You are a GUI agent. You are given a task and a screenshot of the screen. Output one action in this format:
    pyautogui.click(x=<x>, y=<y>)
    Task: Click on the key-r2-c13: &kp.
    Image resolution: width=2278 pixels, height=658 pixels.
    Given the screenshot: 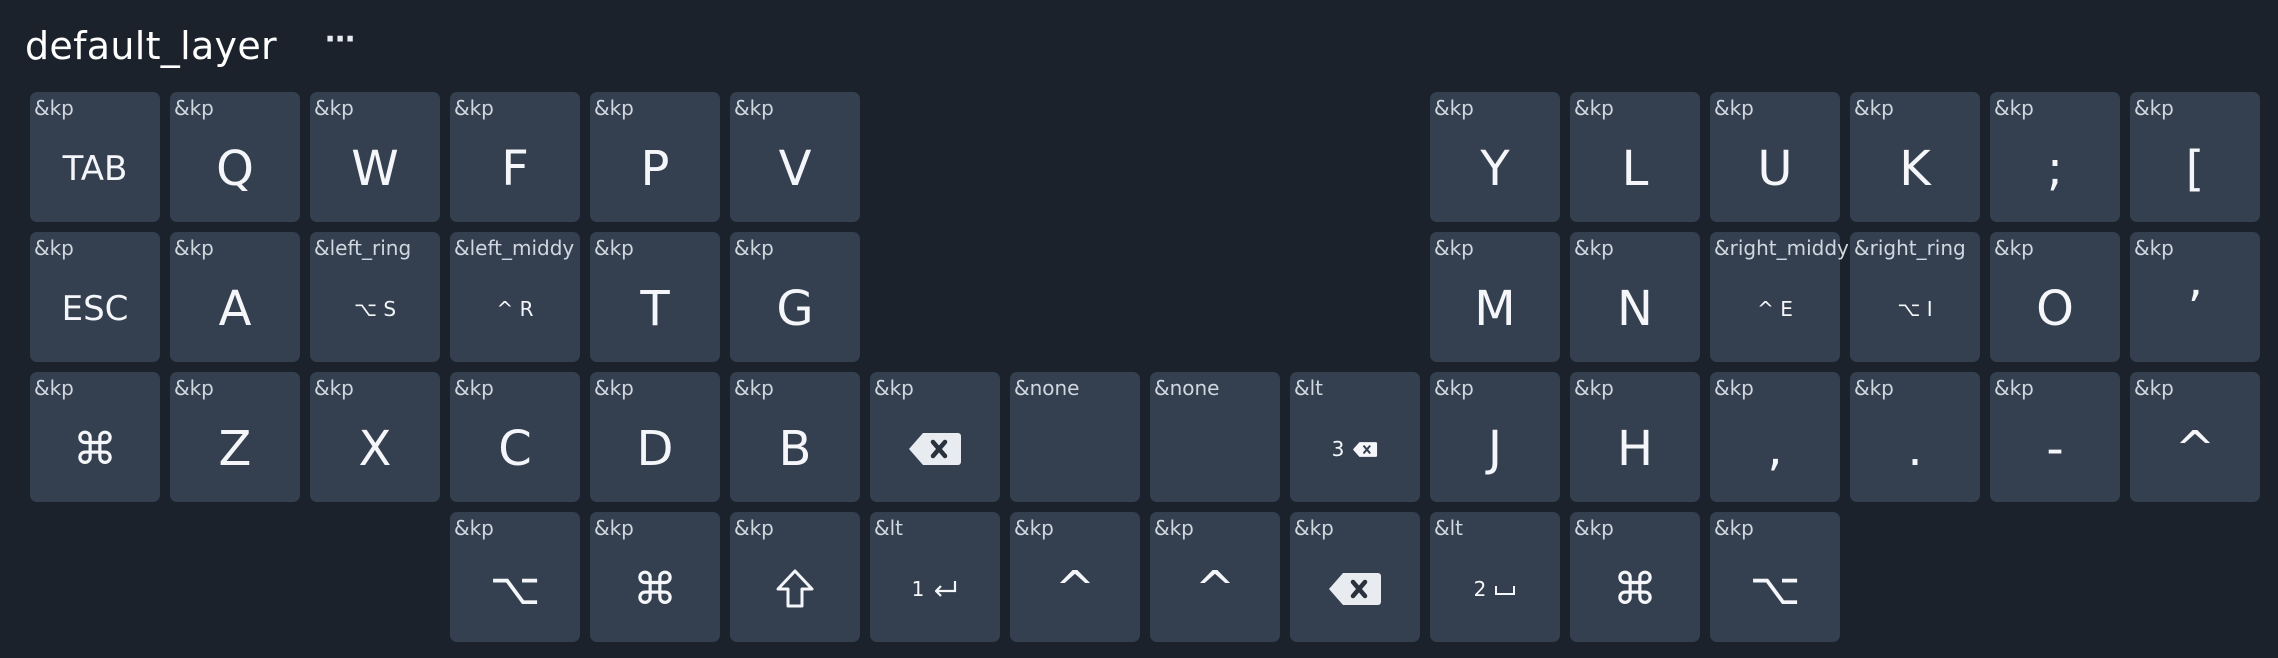 What is the action you would take?
    pyautogui.click(x=1915, y=437)
    